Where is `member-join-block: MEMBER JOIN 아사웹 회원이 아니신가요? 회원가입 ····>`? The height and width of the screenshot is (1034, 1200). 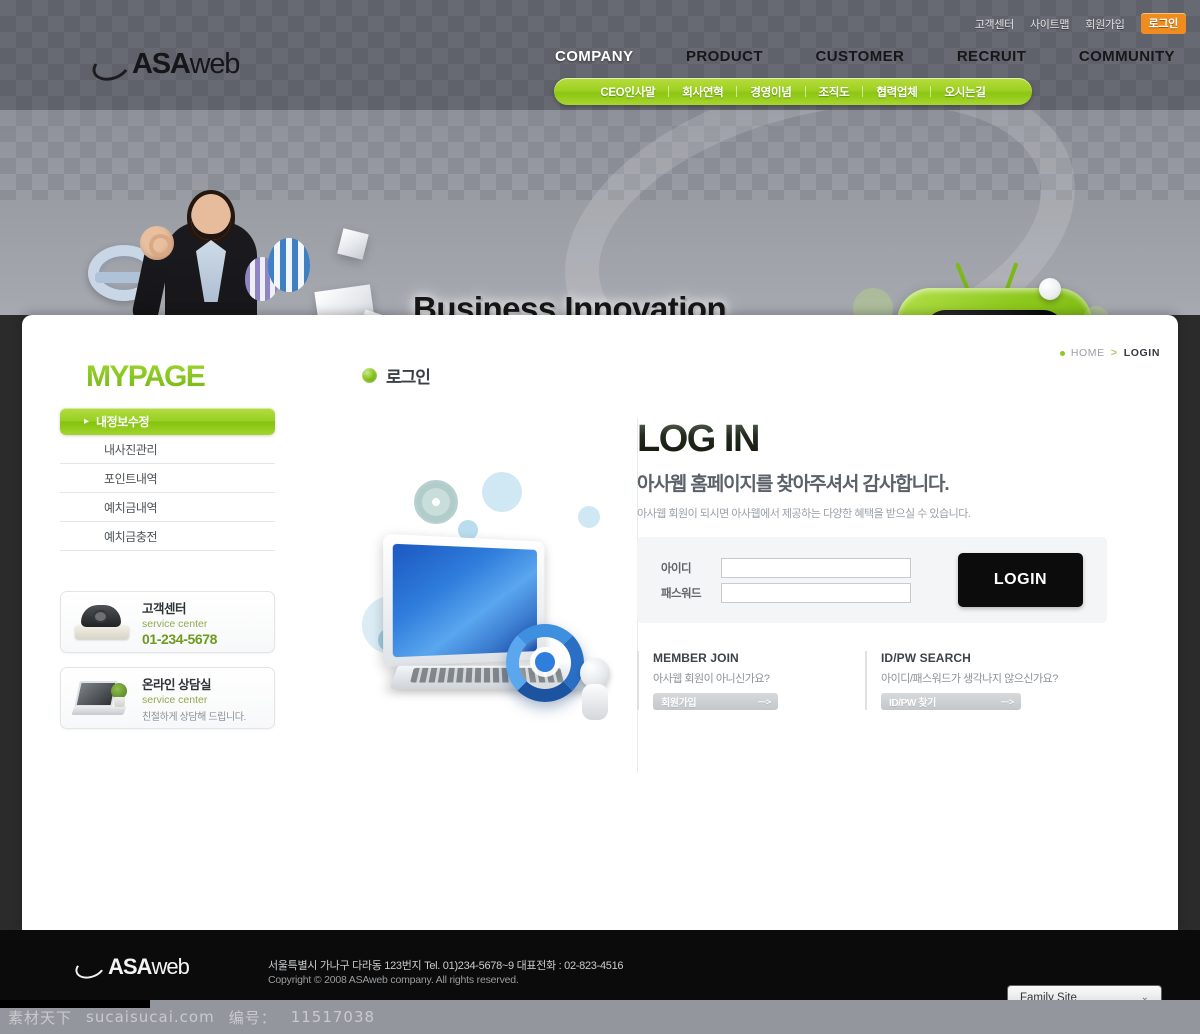
member-join-block: MEMBER JOIN 아사웹 회원이 아니신가요? 회원가입 ····> is located at coordinates (737, 680).